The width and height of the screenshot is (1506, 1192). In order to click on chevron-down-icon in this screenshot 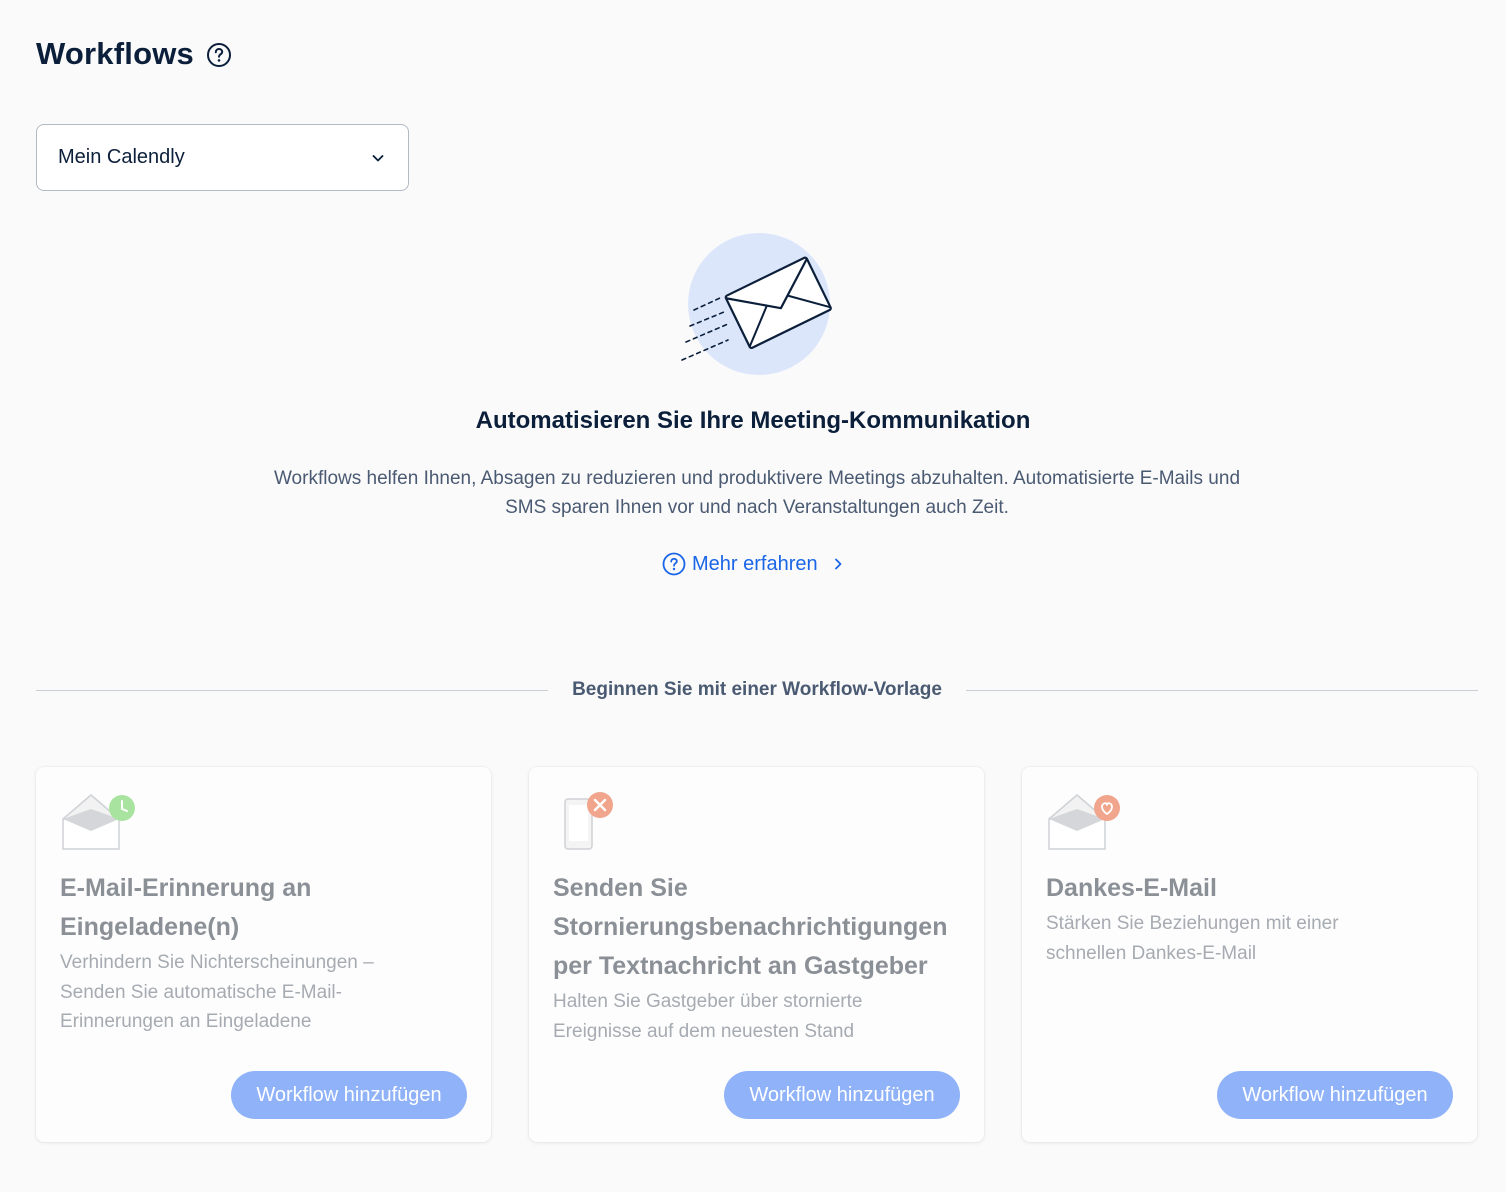, I will do `click(378, 158)`.